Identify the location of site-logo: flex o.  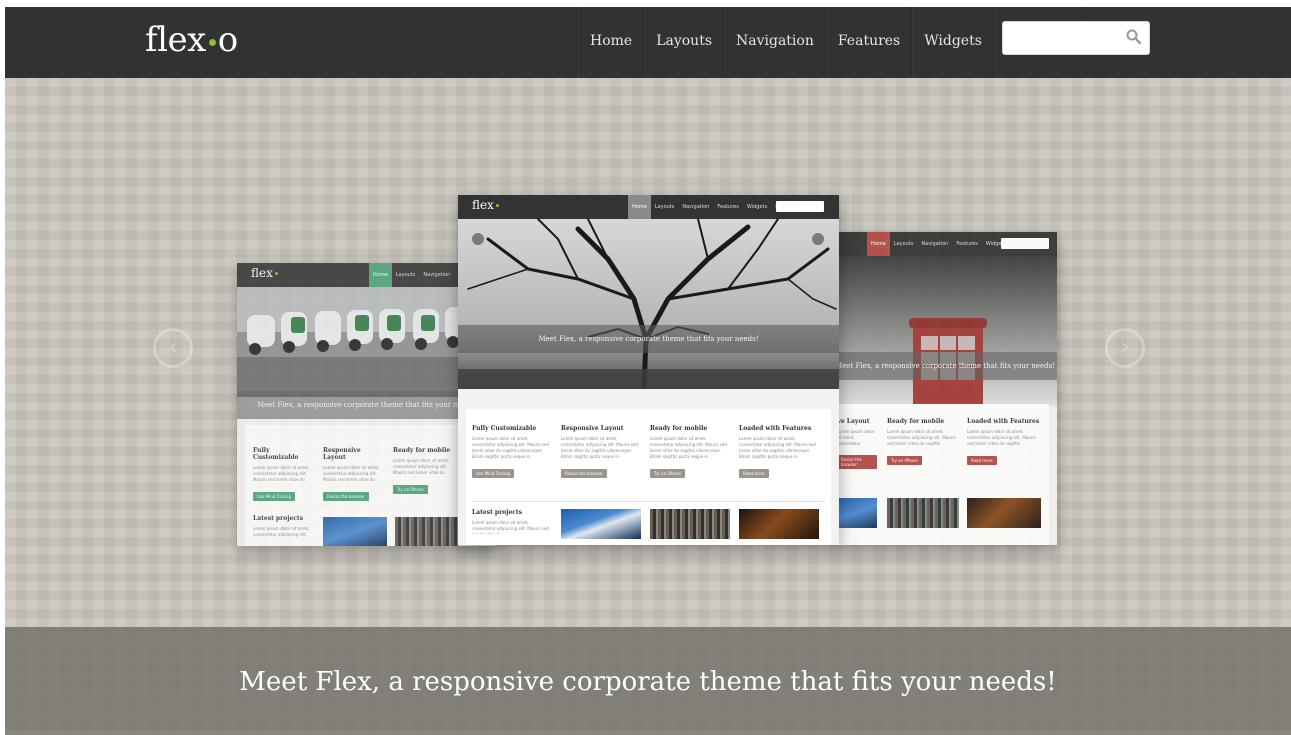
(191, 40).